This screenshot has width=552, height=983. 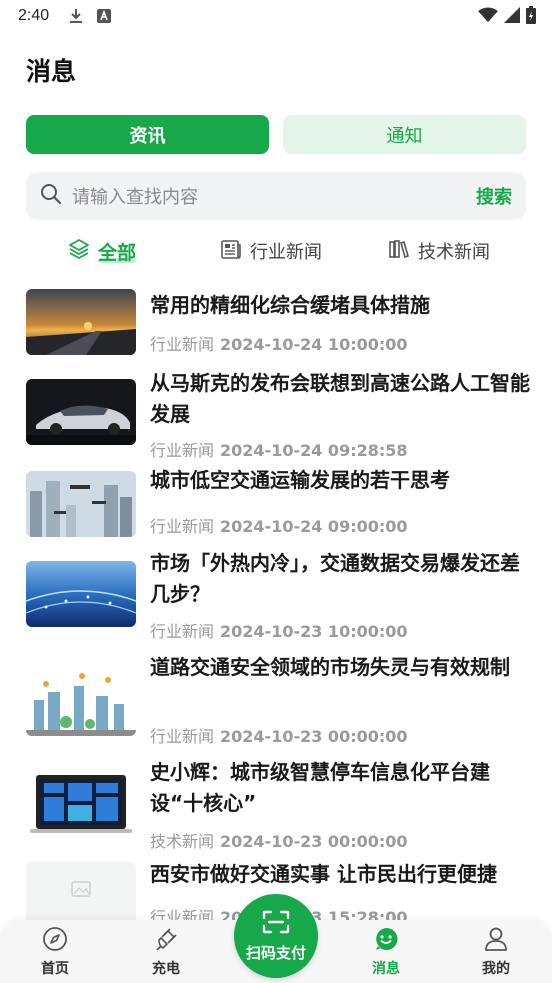 I want to click on news-category: 技术新闻, so click(x=182, y=841).